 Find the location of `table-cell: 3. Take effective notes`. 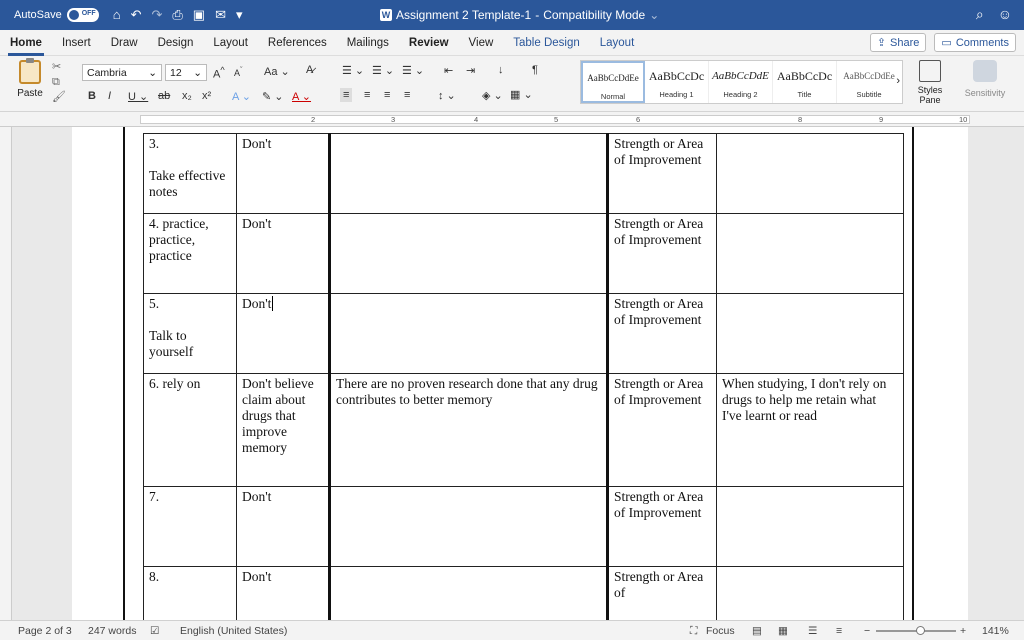

table-cell: 3. Take effective notes is located at coordinates (190, 173).